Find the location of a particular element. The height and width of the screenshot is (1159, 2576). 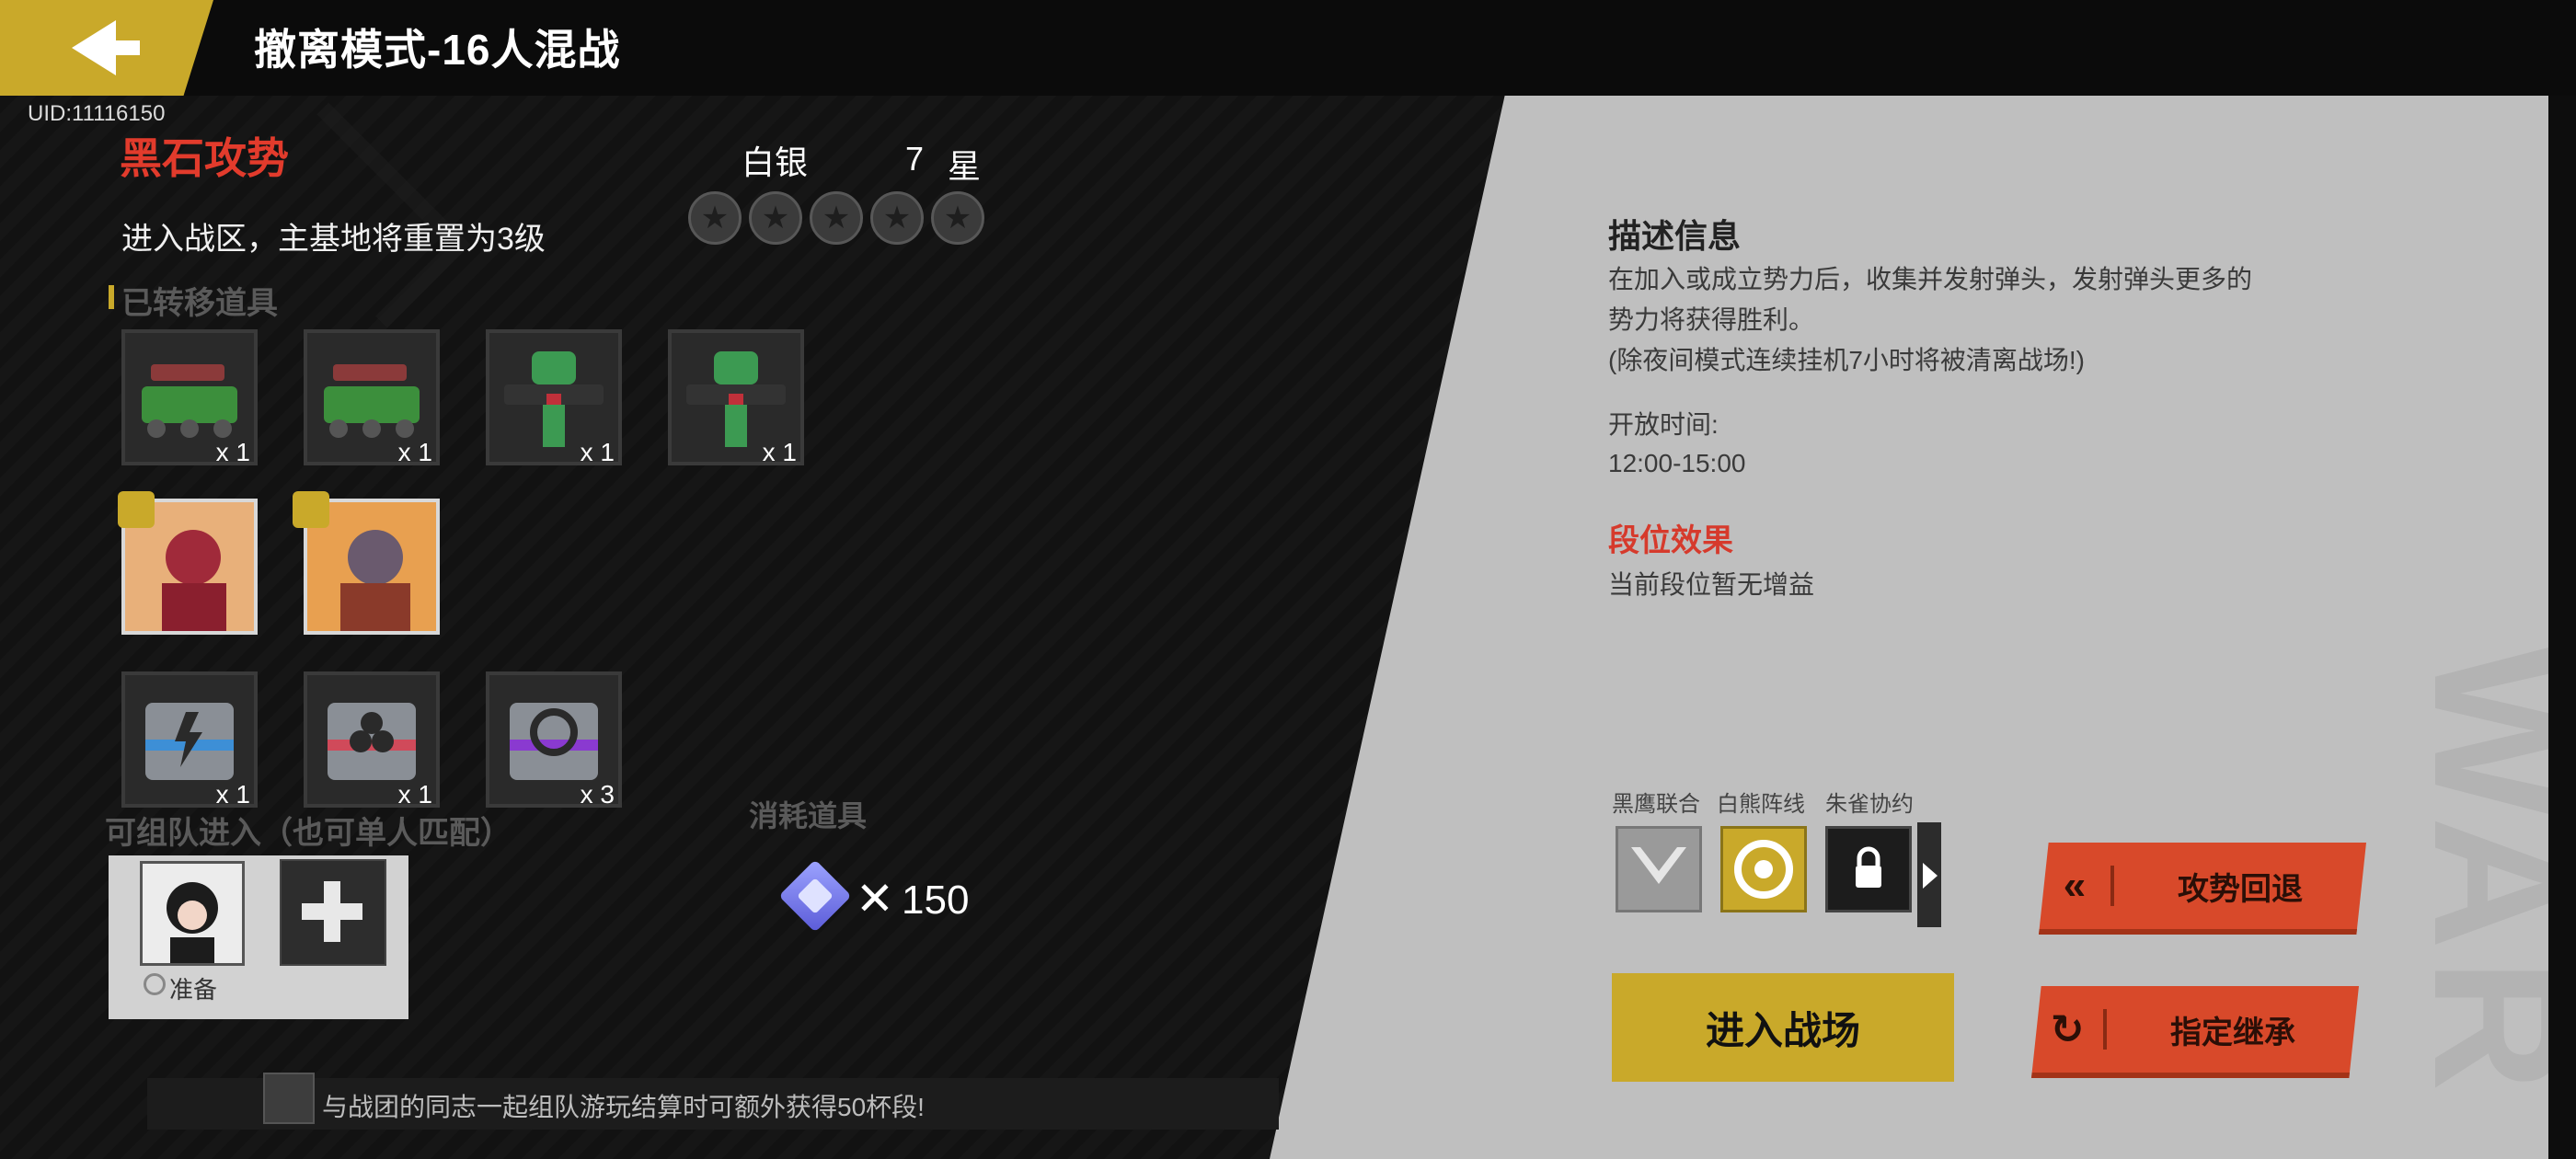

faction-label-white-bear: 白熊阵线 is located at coordinates (1761, 804).